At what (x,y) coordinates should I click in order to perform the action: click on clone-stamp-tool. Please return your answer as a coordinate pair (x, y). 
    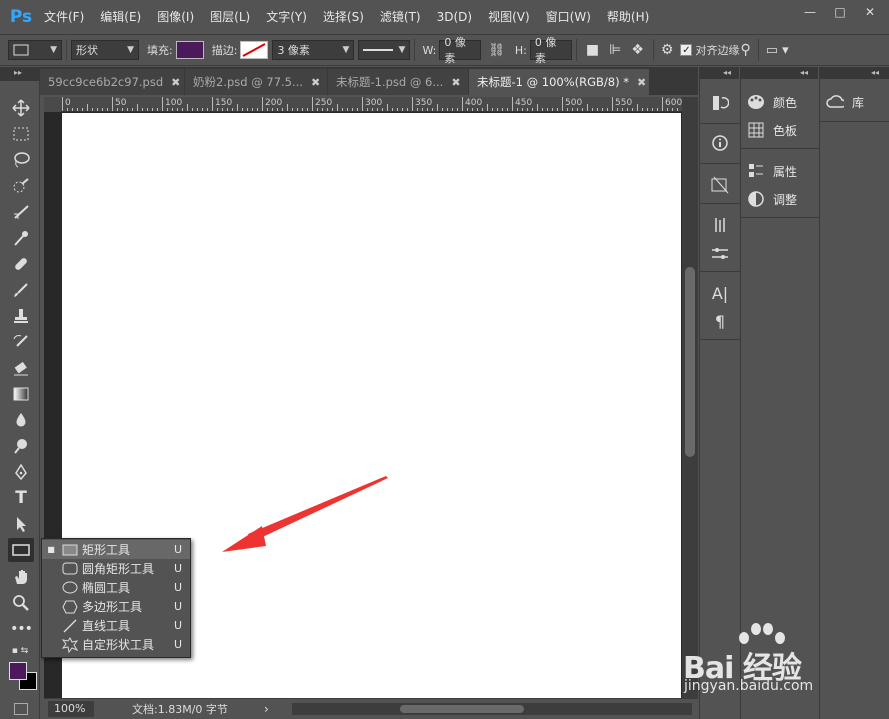
    Looking at the image, I should click on (21, 316).